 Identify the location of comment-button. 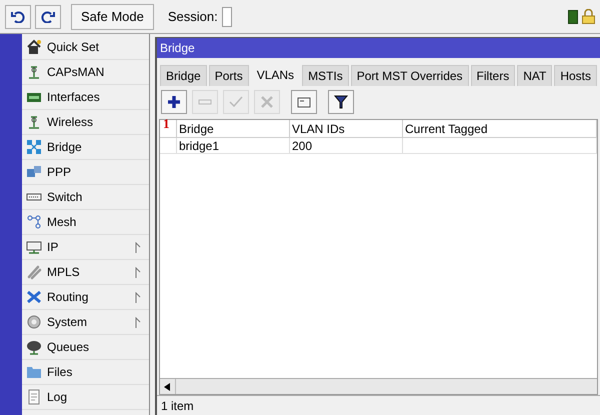
(304, 102).